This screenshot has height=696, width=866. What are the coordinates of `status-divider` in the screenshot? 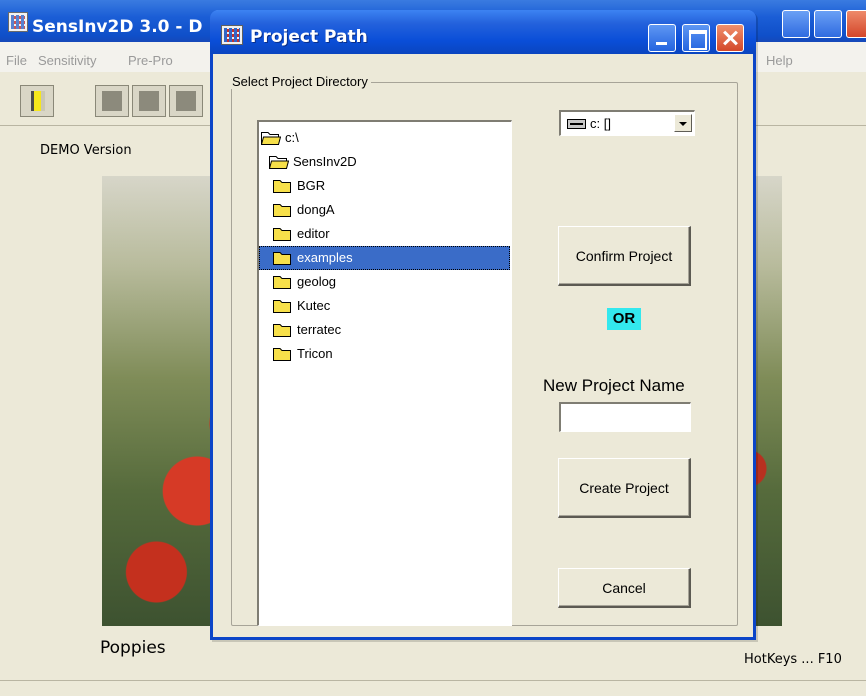 It's located at (433, 680).